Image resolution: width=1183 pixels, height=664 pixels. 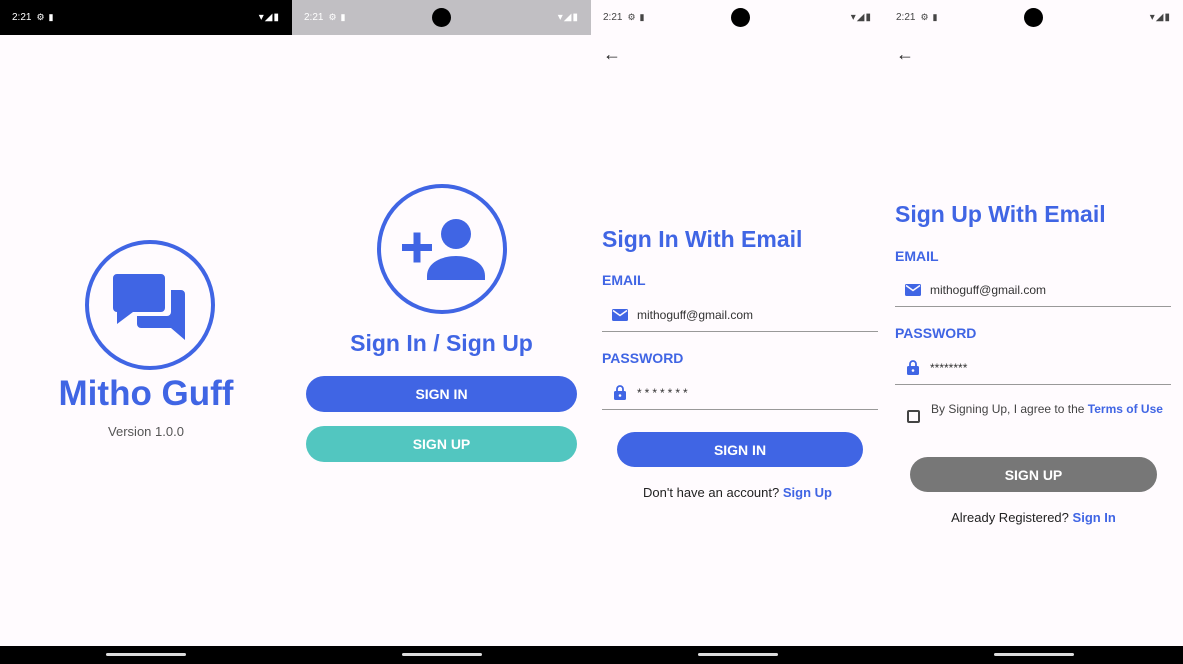 What do you see at coordinates (1033, 474) in the screenshot?
I see `sign-up-submit-button: SIGN UP` at bounding box center [1033, 474].